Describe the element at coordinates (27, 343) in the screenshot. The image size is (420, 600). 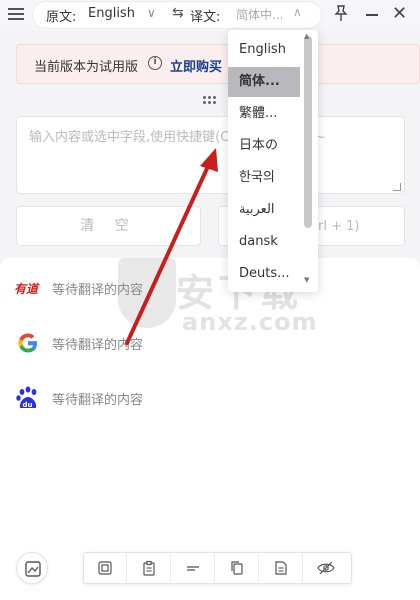
I see `google-logo-icon` at that location.